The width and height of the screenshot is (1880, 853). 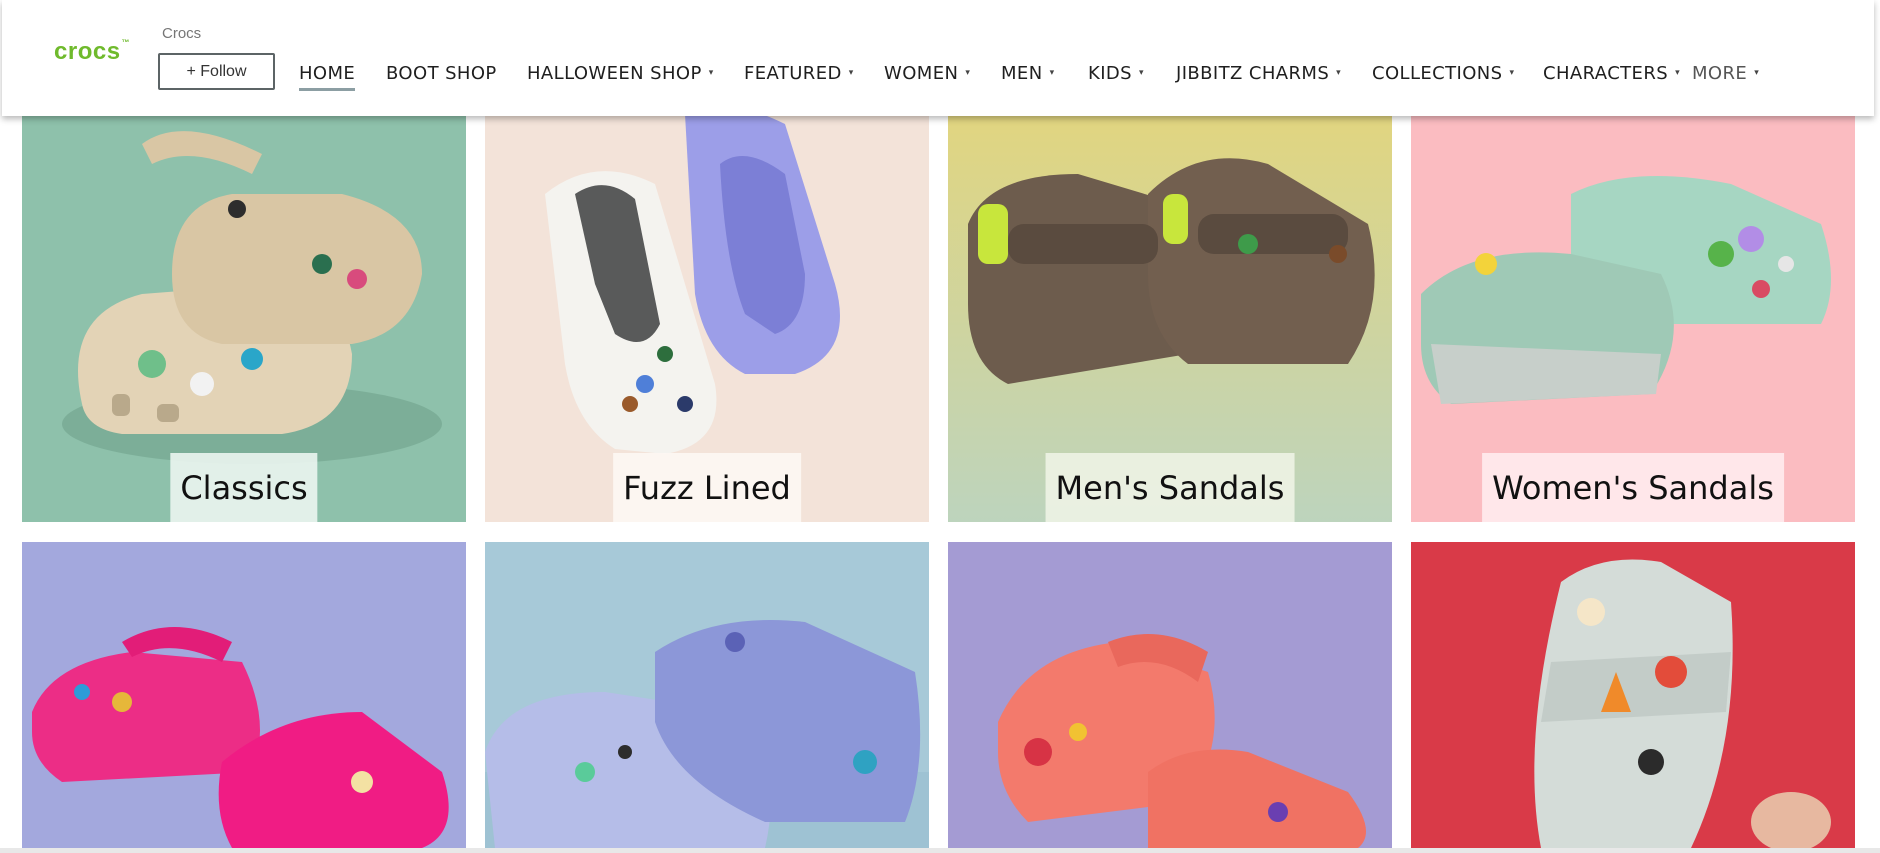 I want to click on glitter-clogs-image, so click(x=707, y=695).